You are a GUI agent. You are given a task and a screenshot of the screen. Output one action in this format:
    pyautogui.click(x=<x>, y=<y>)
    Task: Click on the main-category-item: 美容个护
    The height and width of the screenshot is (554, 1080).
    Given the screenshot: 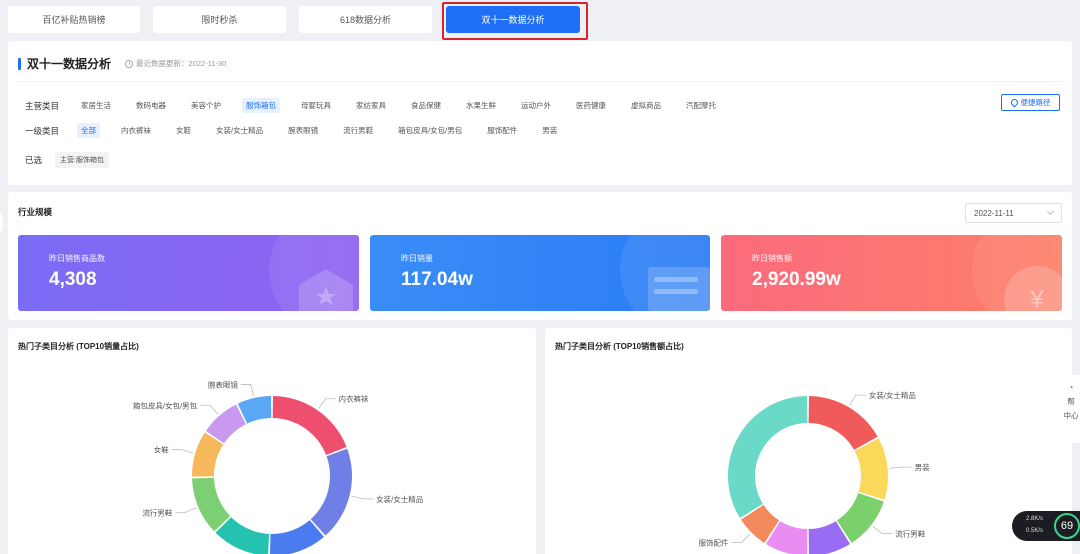 What is the action you would take?
    pyautogui.click(x=206, y=105)
    